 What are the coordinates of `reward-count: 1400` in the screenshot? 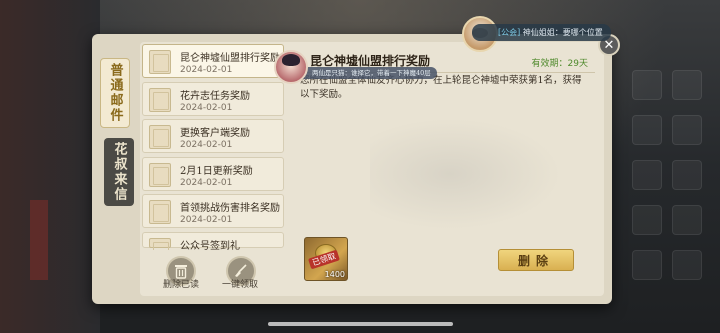 It's located at (334, 274).